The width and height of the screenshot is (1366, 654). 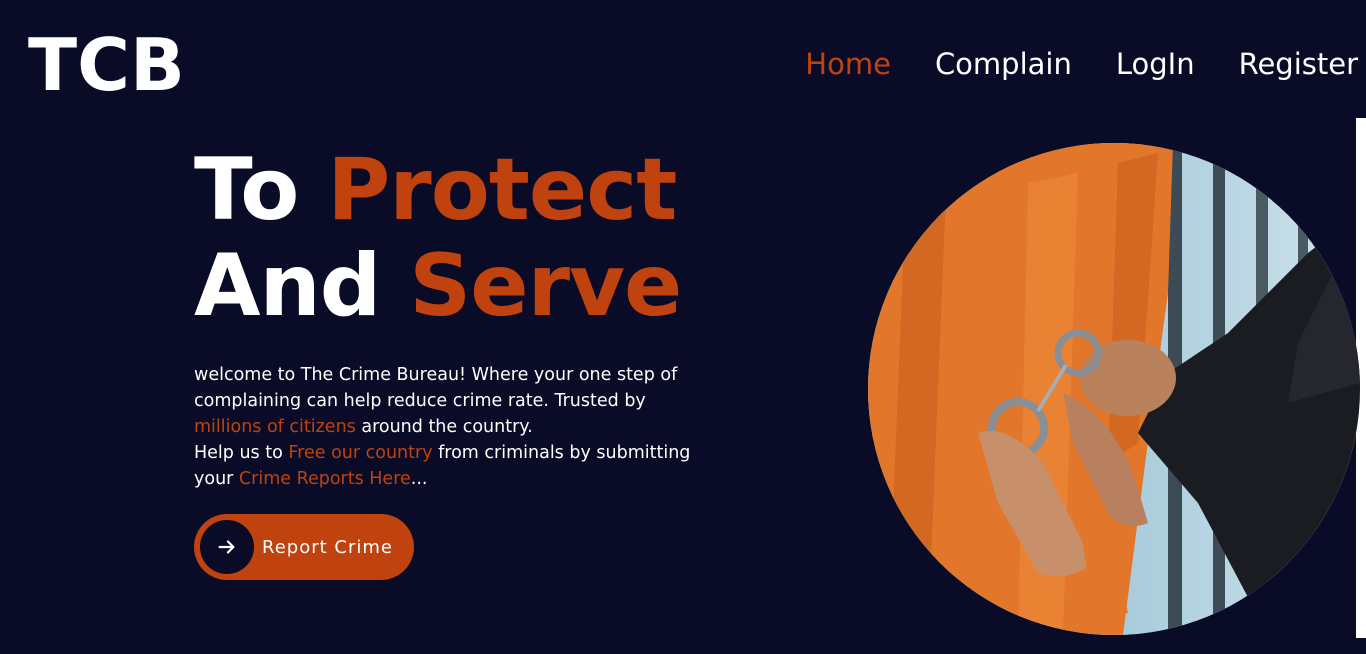 What do you see at coordinates (444, 427) in the screenshot?
I see `desc-text-2: around the country.` at bounding box center [444, 427].